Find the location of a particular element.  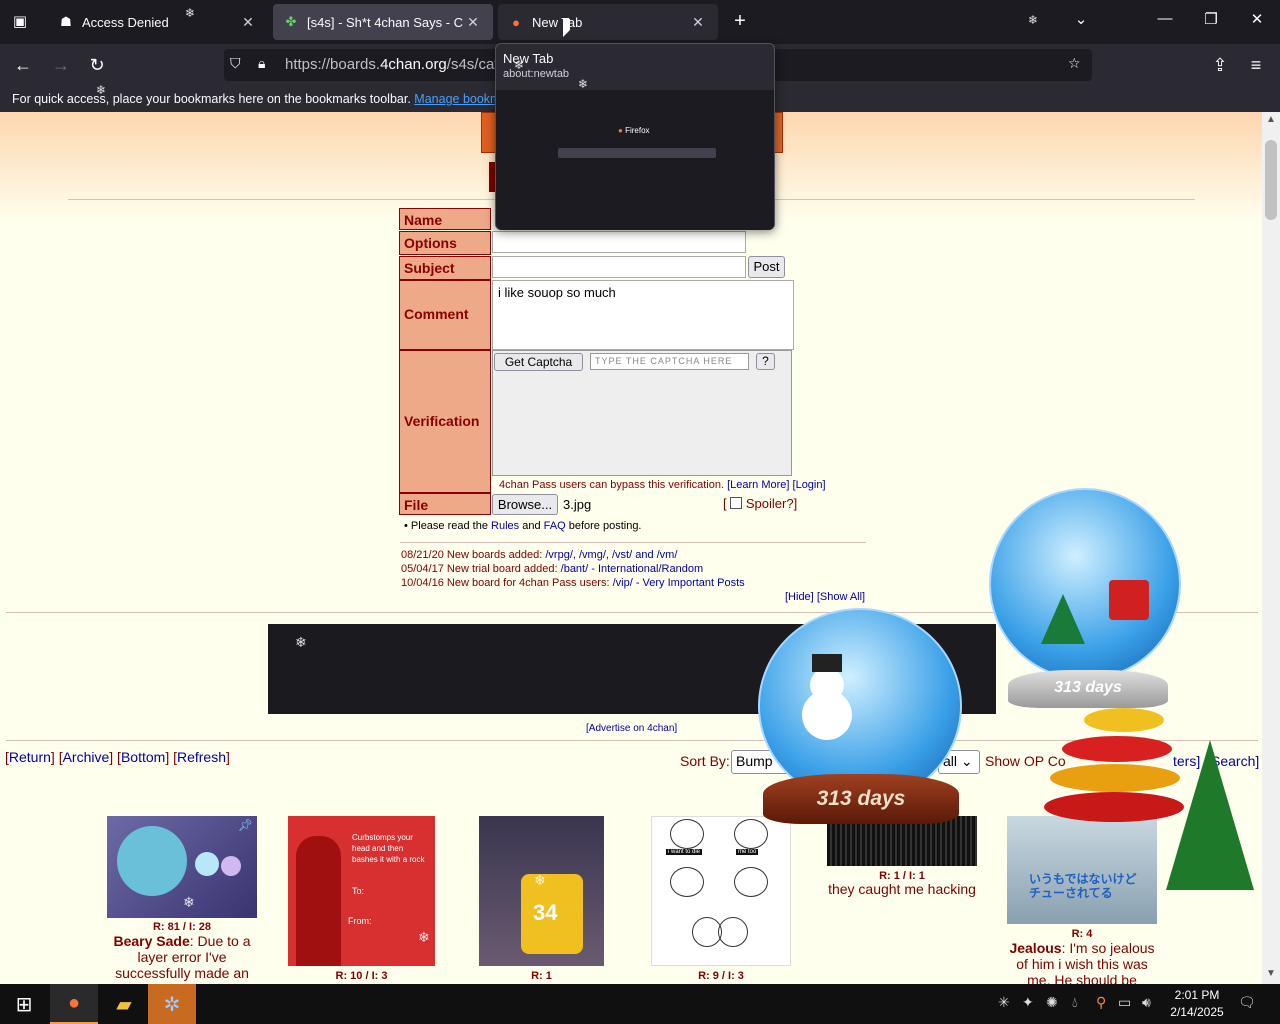

news-link: /vrpg/, /vmg/, /vst/ and /vm/ is located at coordinates (611, 555).